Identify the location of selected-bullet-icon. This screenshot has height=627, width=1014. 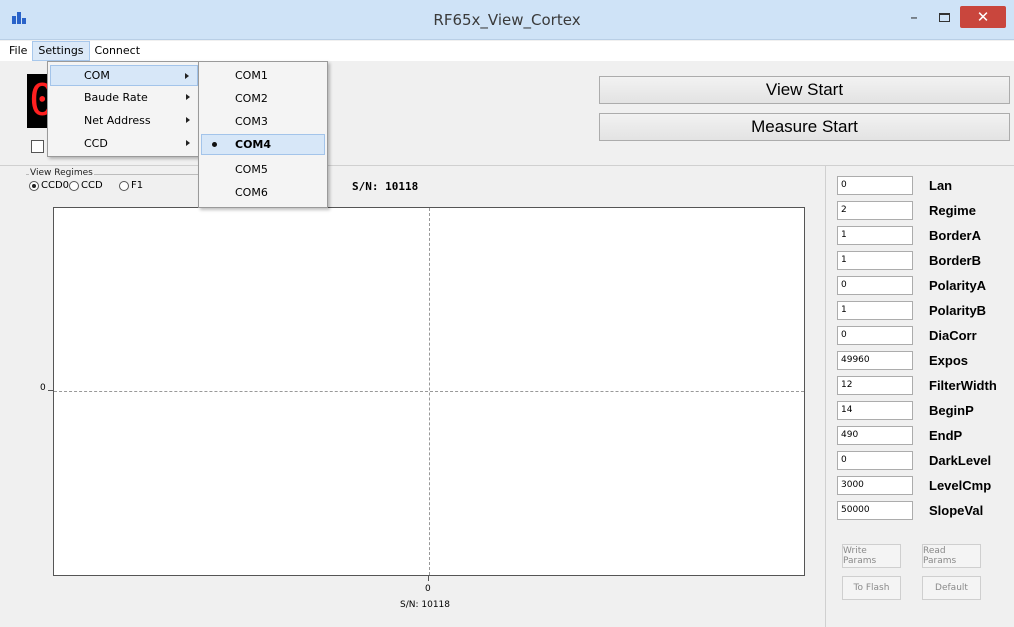
(214, 144).